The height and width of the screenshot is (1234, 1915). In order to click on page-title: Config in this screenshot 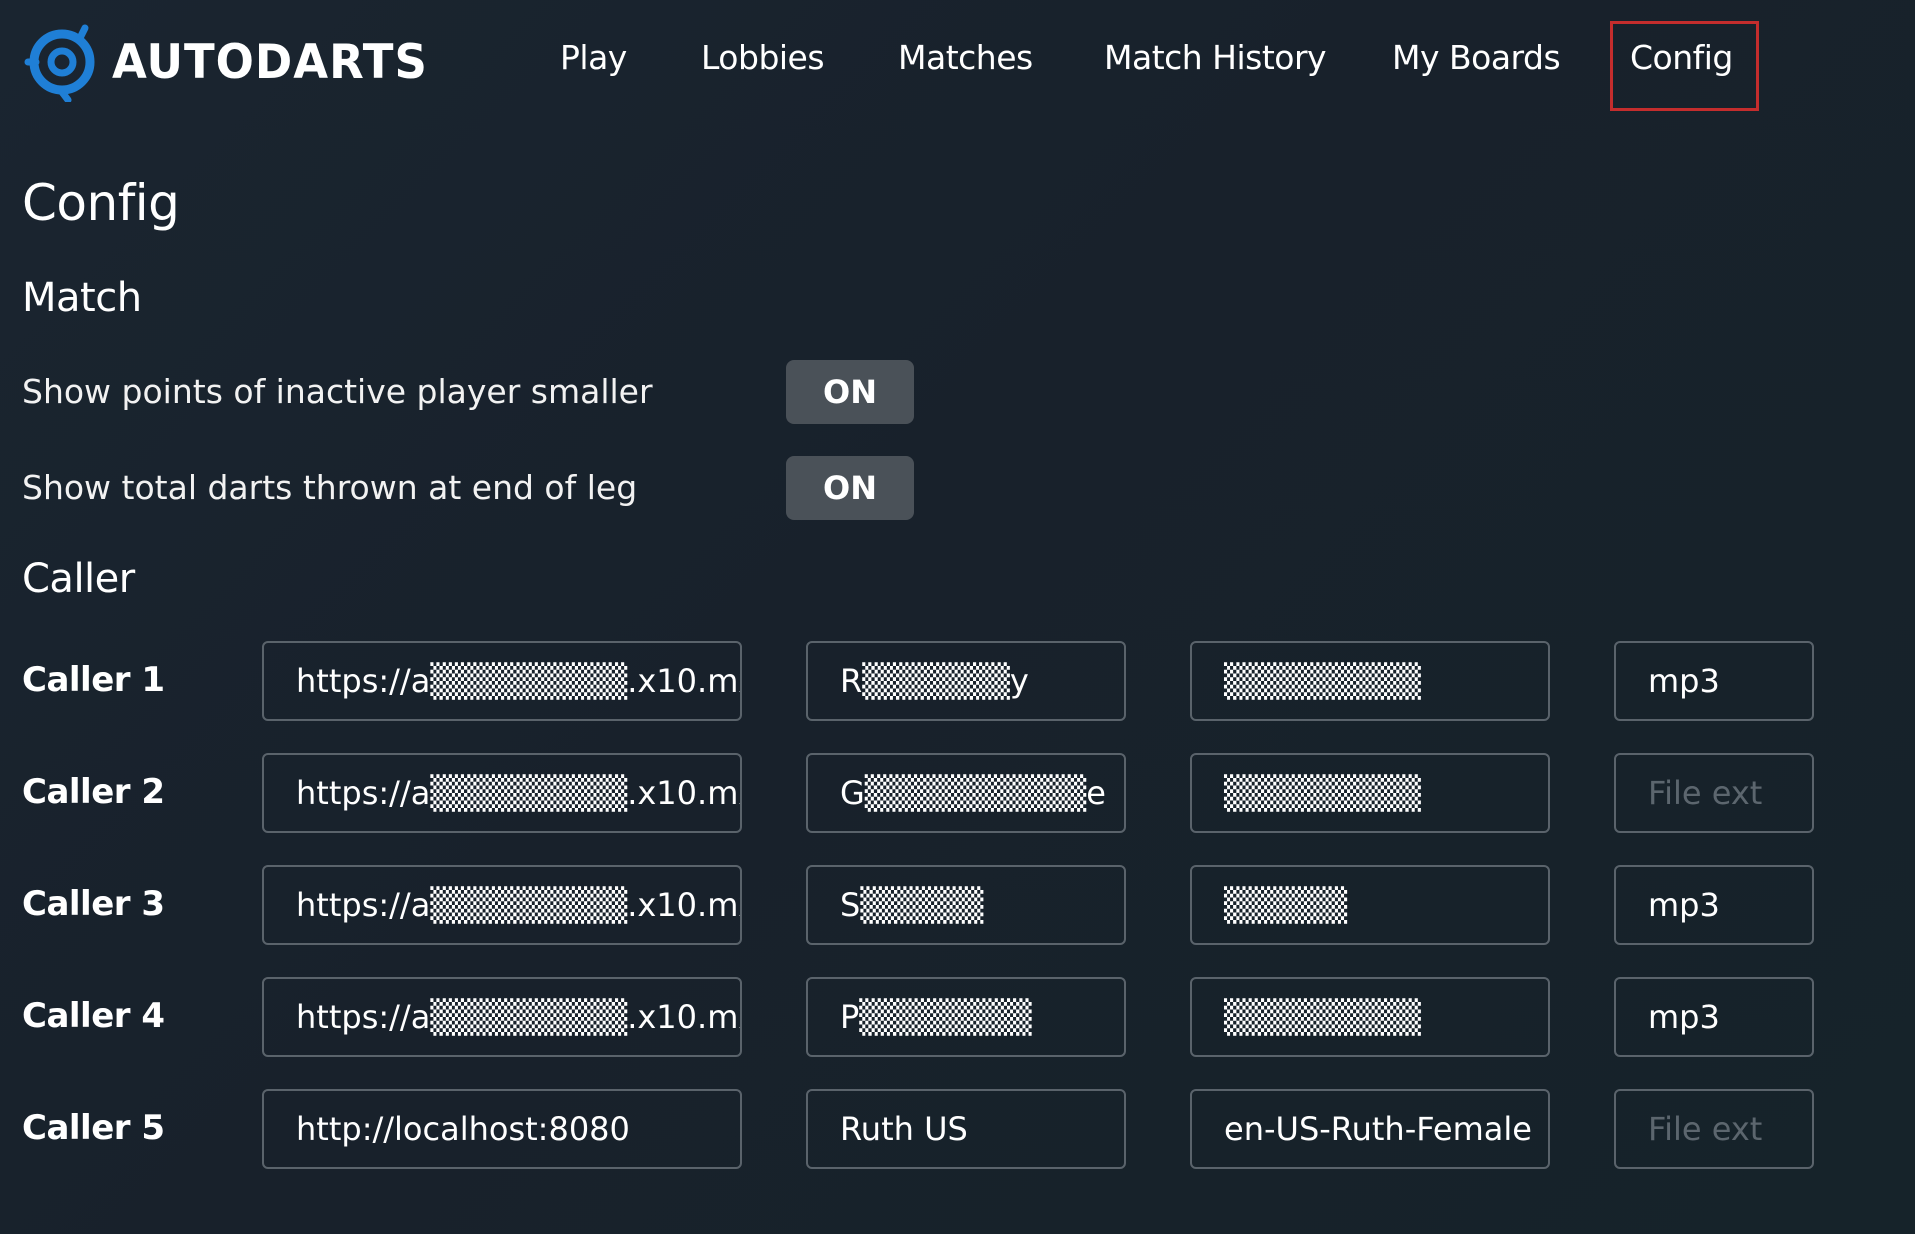, I will do `click(101, 203)`.